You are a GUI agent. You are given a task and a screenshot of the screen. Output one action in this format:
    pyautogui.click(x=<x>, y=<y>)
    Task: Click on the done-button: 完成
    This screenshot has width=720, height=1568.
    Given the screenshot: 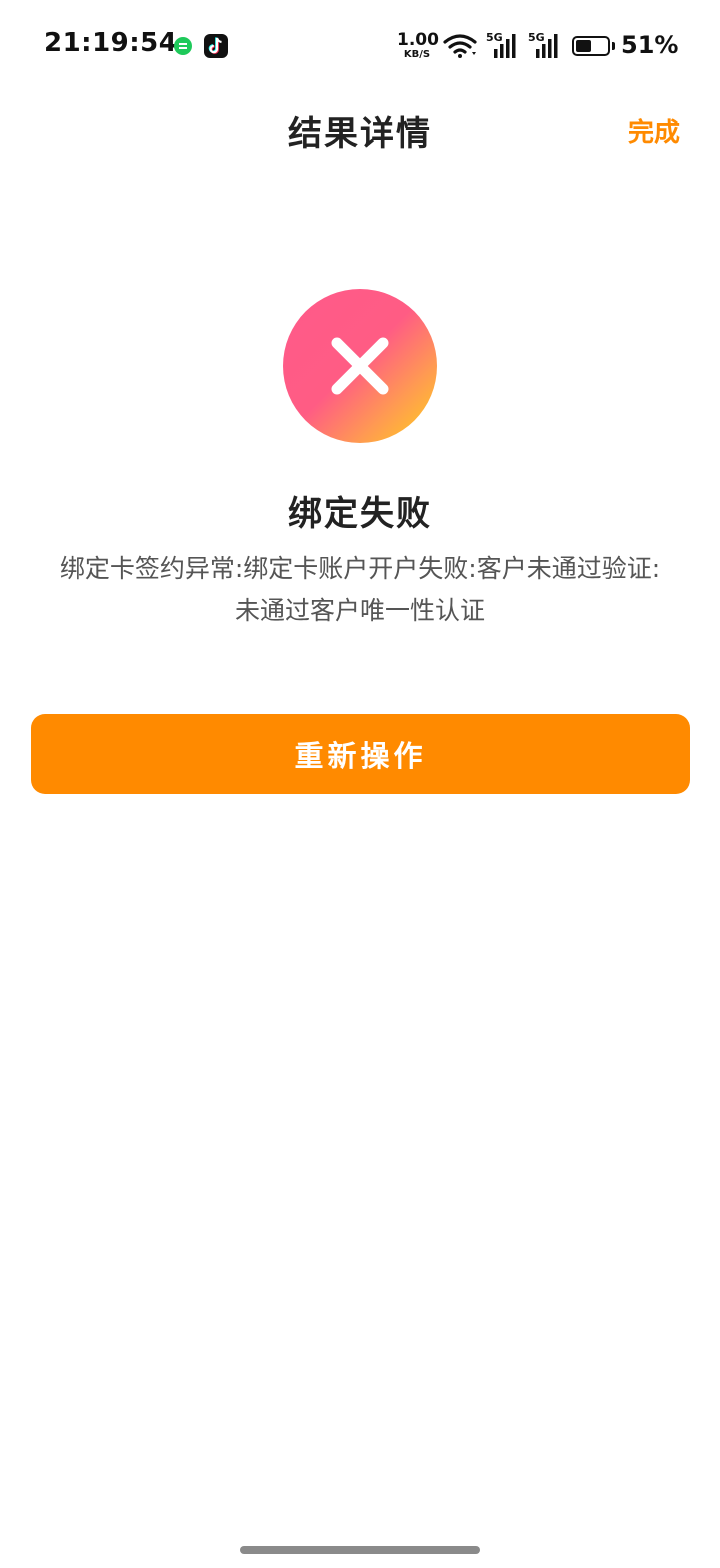 What is the action you would take?
    pyautogui.click(x=654, y=130)
    